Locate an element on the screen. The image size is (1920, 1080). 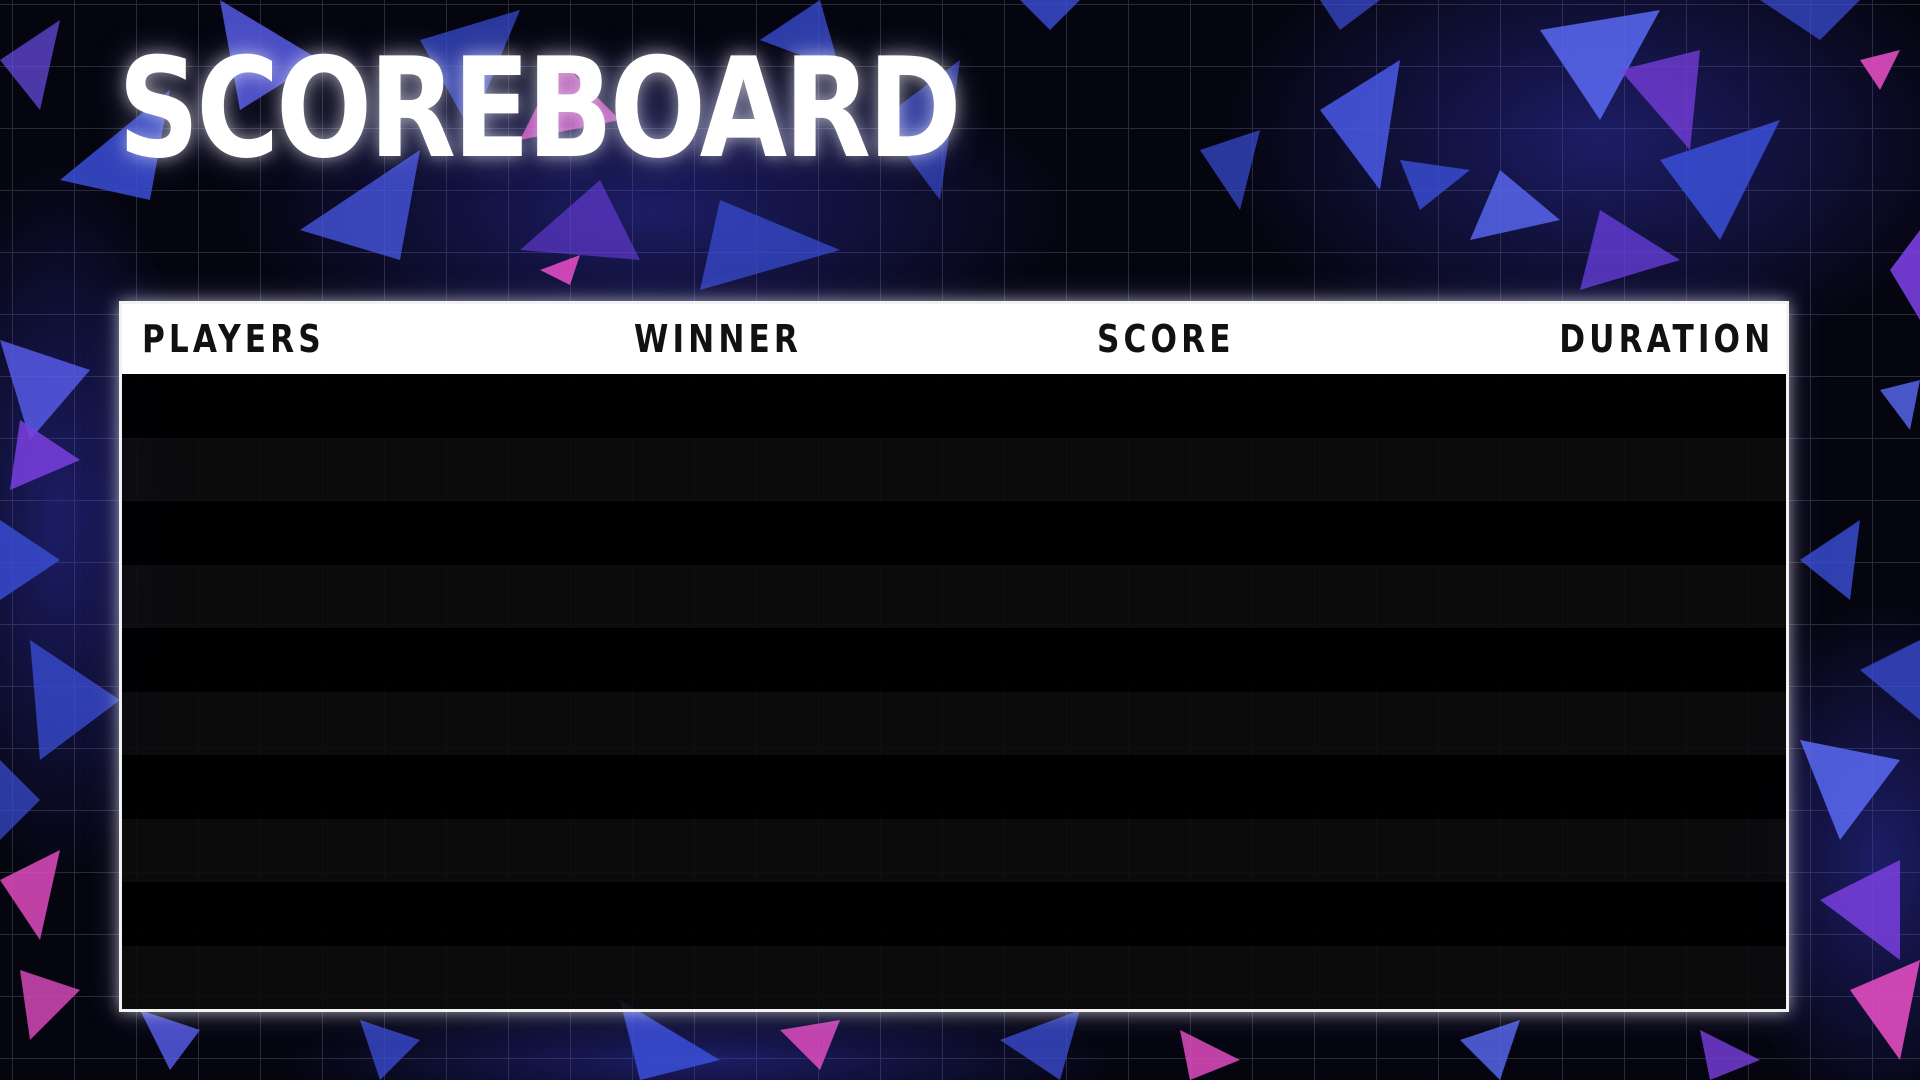
column-header-players: PLAYERS is located at coordinates (233, 339).